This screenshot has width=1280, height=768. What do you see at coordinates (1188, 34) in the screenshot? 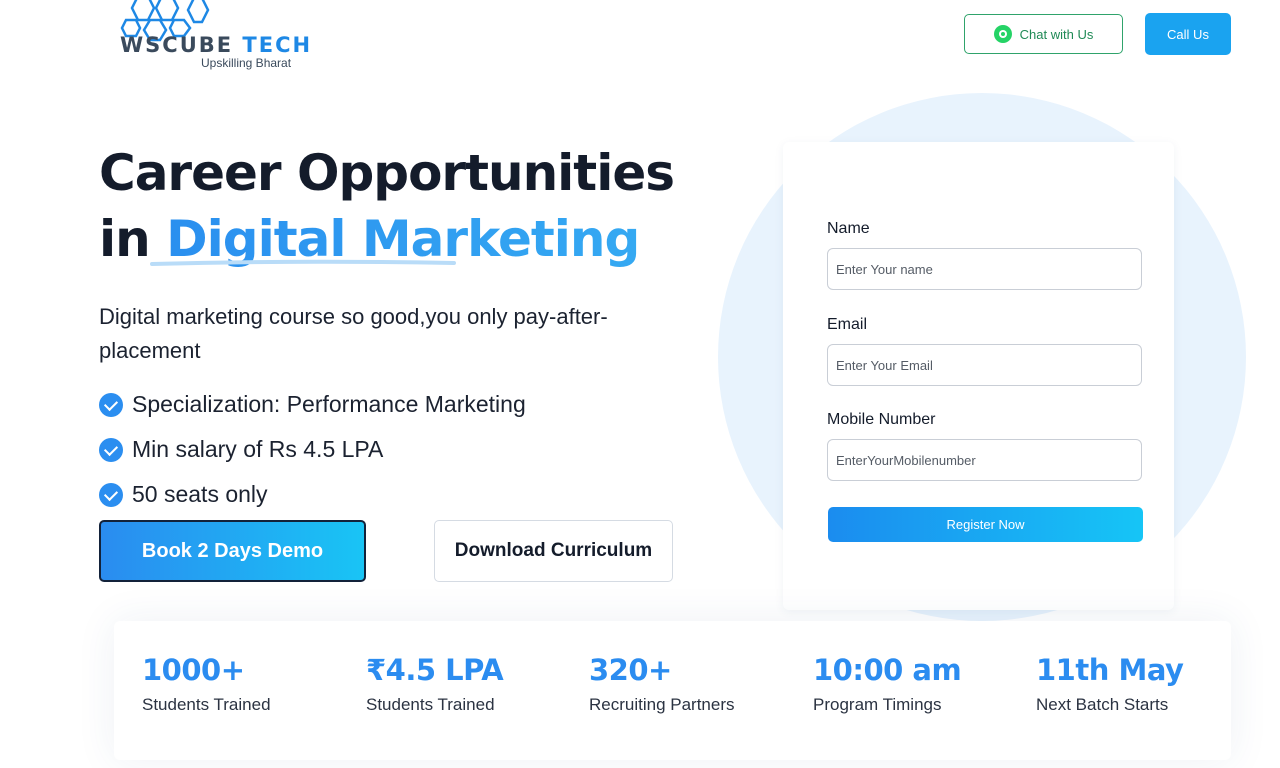
I see `call-us-button: Call Us` at bounding box center [1188, 34].